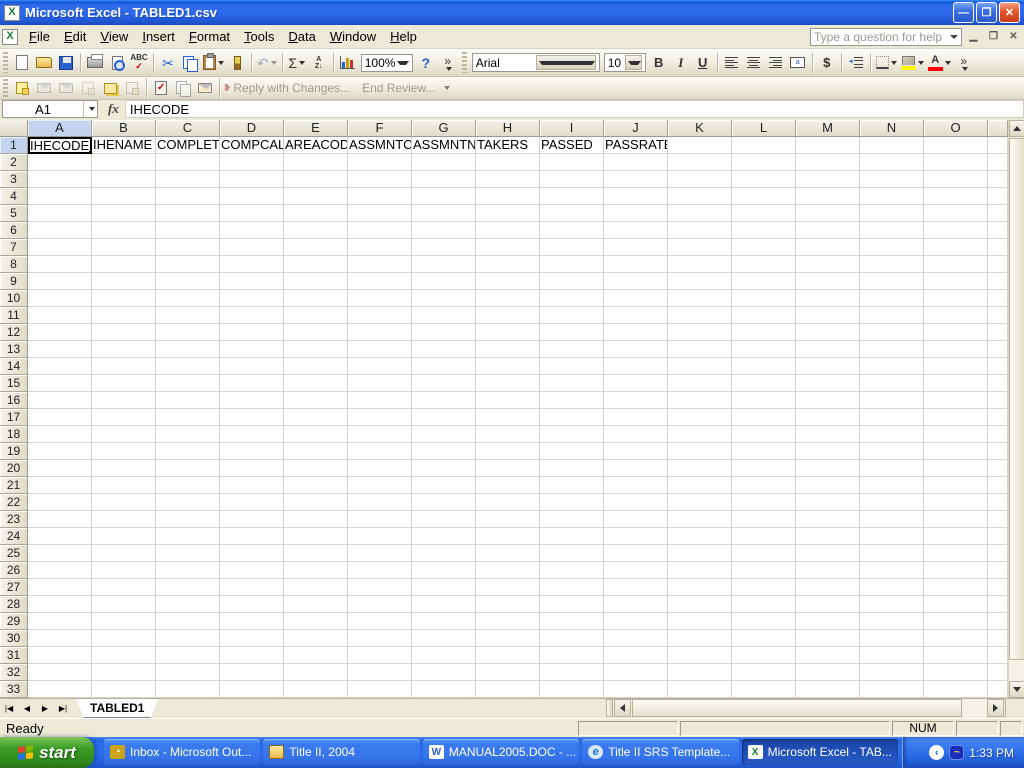 This screenshot has height=768, width=1024. I want to click on cell-I12, so click(572, 332).